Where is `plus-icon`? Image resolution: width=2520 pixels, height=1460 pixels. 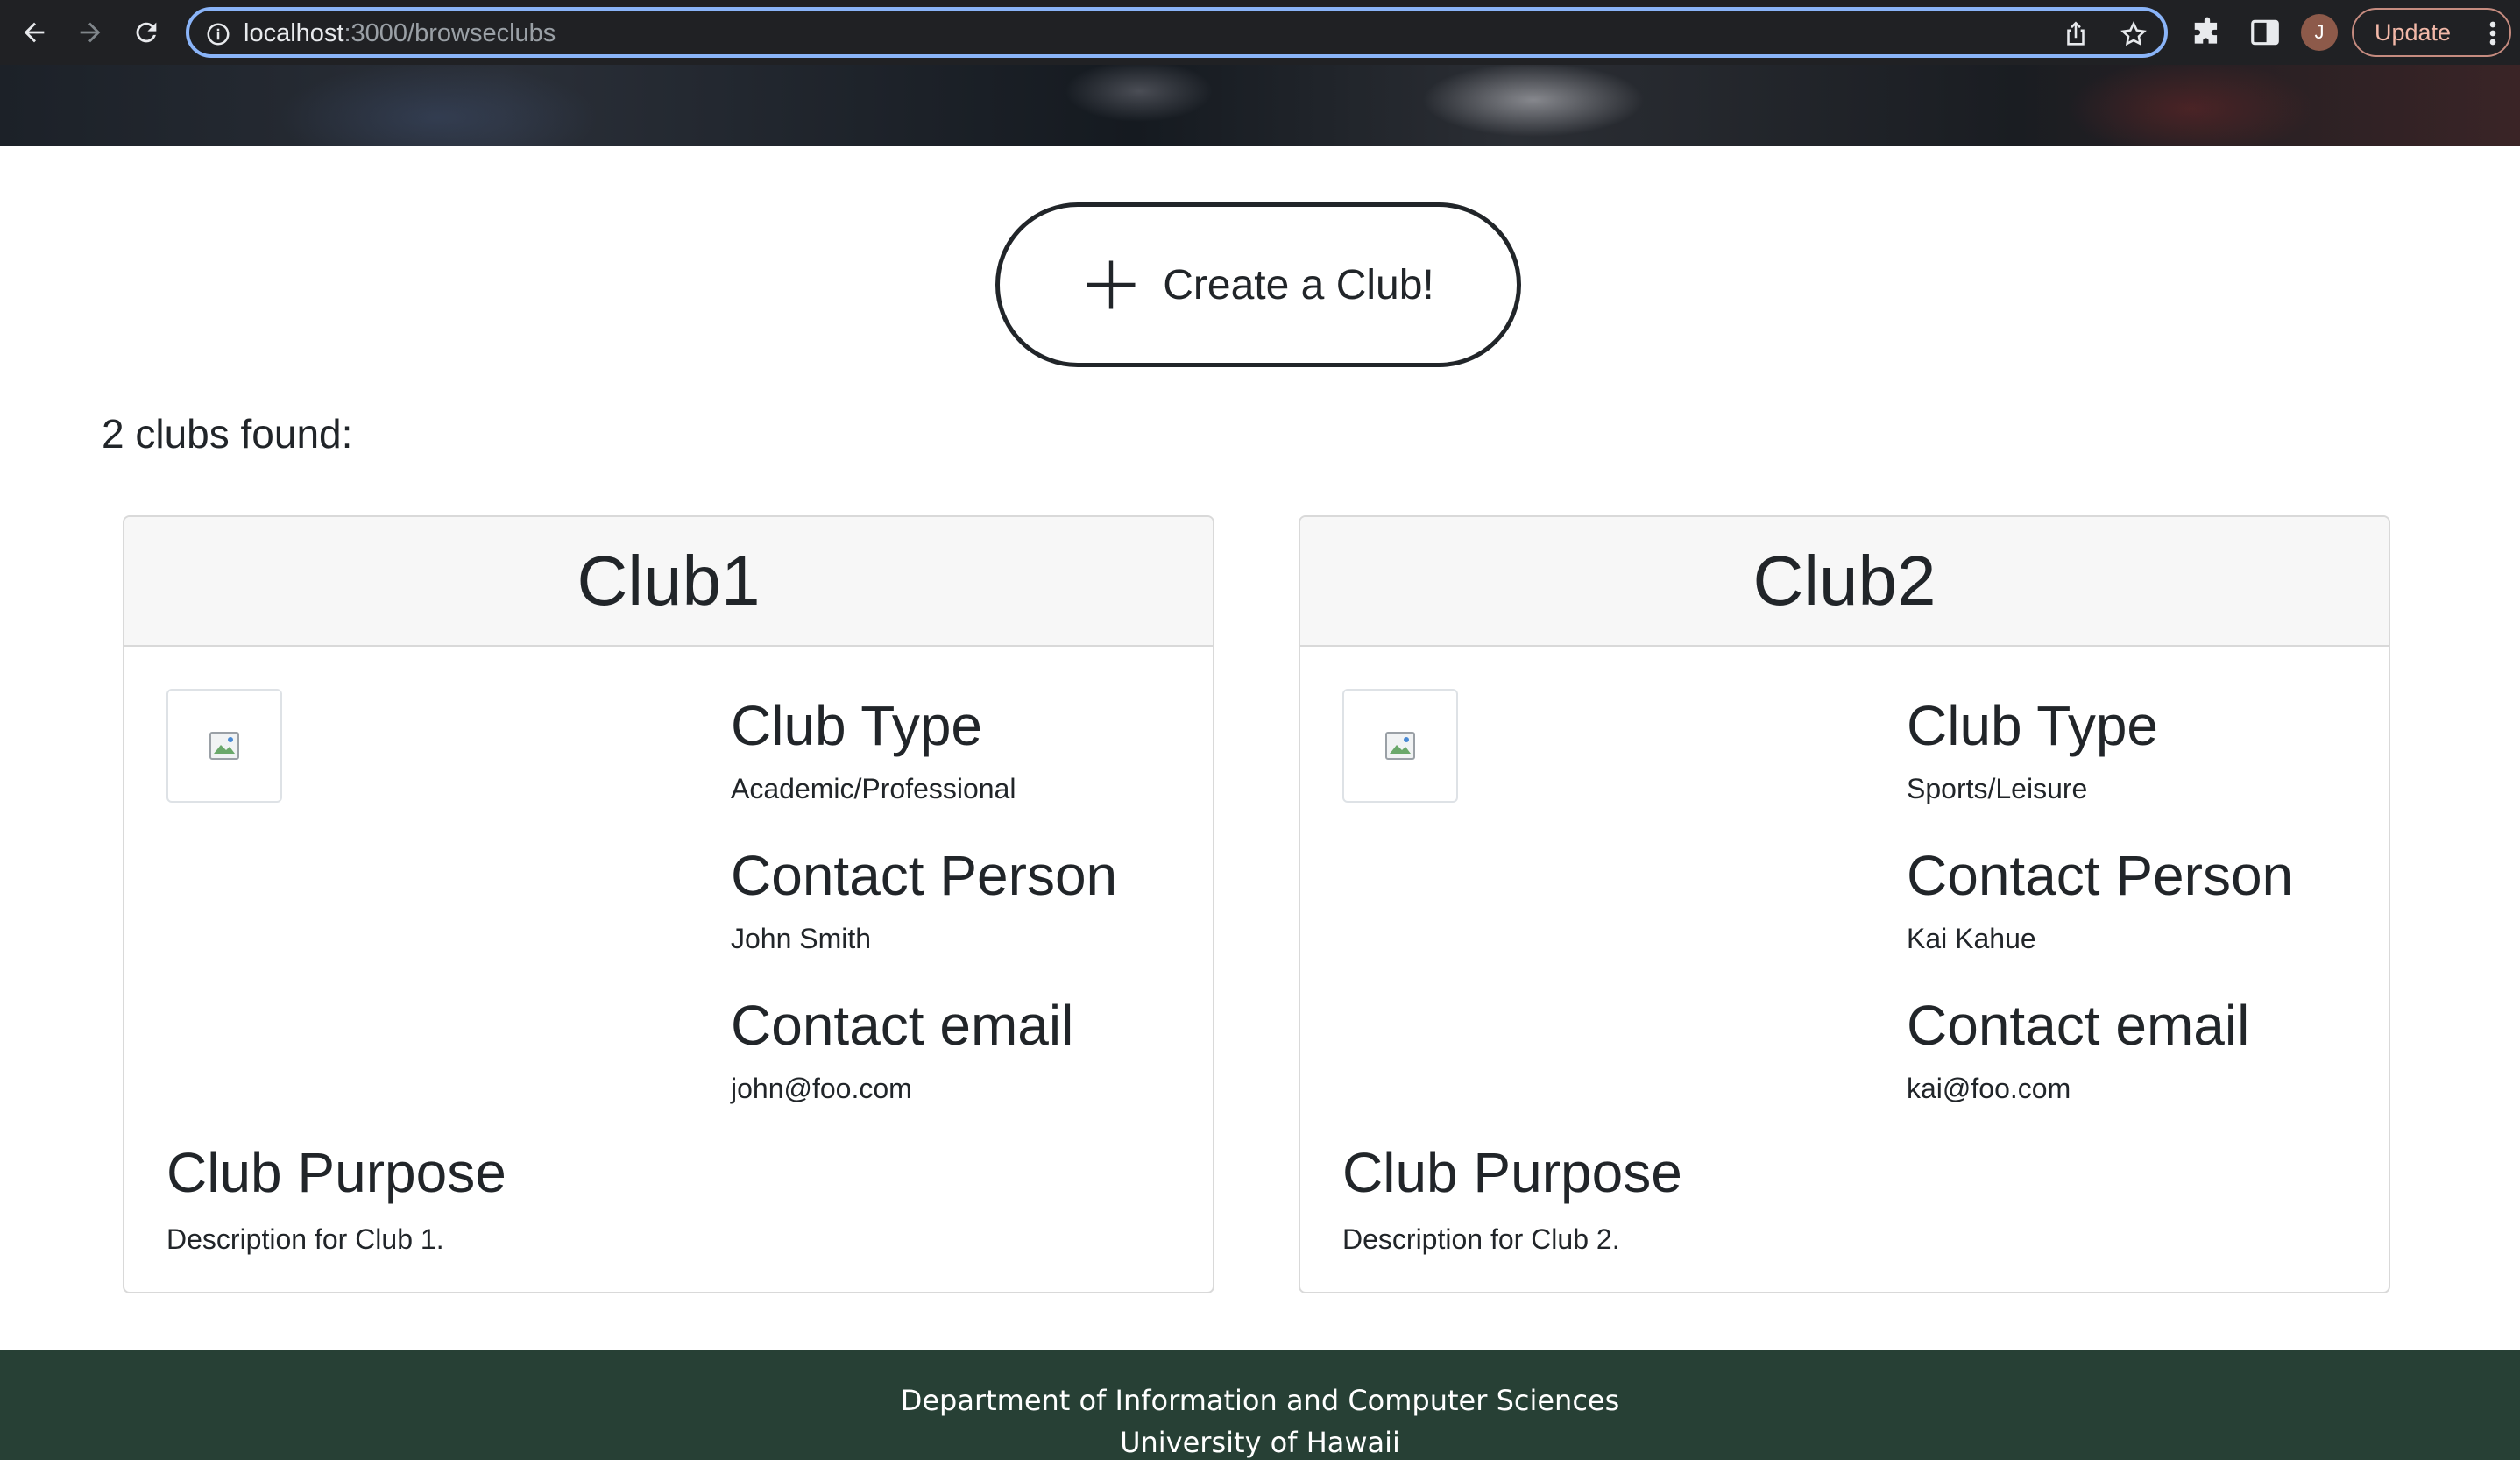 plus-icon is located at coordinates (1111, 284).